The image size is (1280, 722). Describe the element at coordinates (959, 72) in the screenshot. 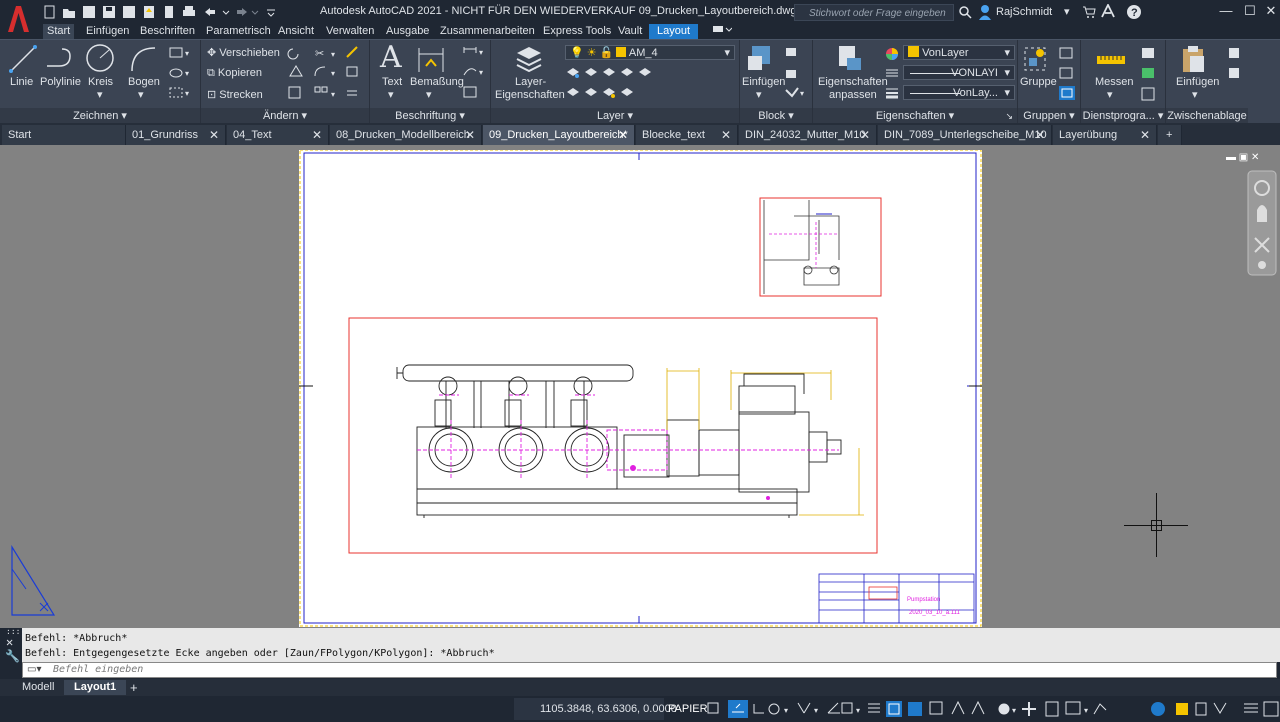

I see `linetype-dropdown: VONLAYI ▾` at that location.